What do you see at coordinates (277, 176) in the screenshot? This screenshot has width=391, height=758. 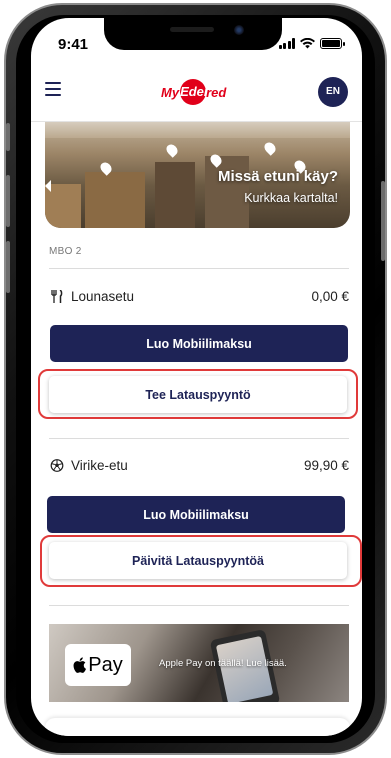 I see `map-banner-title: Missä etuni käy?` at bounding box center [277, 176].